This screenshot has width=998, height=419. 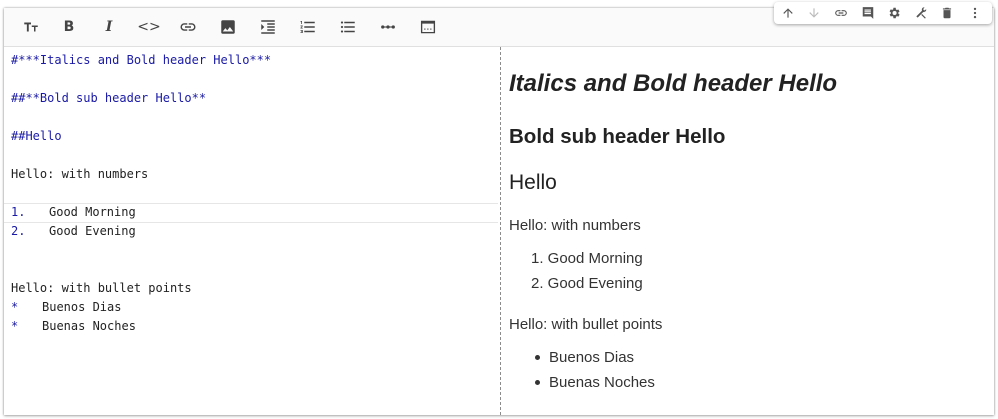 I want to click on delete-button, so click(x=947, y=13).